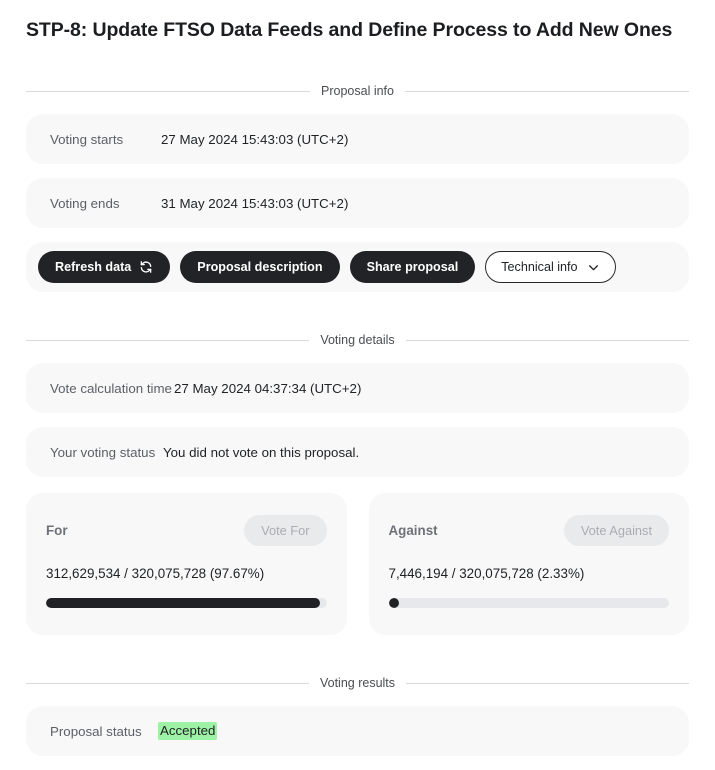  I want to click on technical-info-label: Technical info, so click(539, 267).